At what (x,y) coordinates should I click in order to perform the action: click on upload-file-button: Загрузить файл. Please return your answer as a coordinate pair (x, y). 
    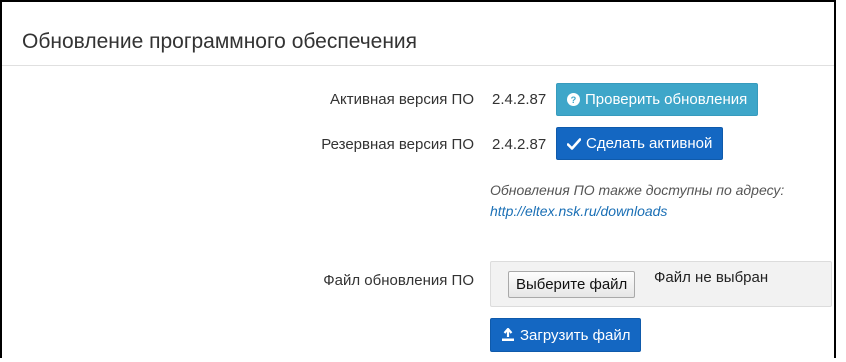
    Looking at the image, I should click on (566, 335).